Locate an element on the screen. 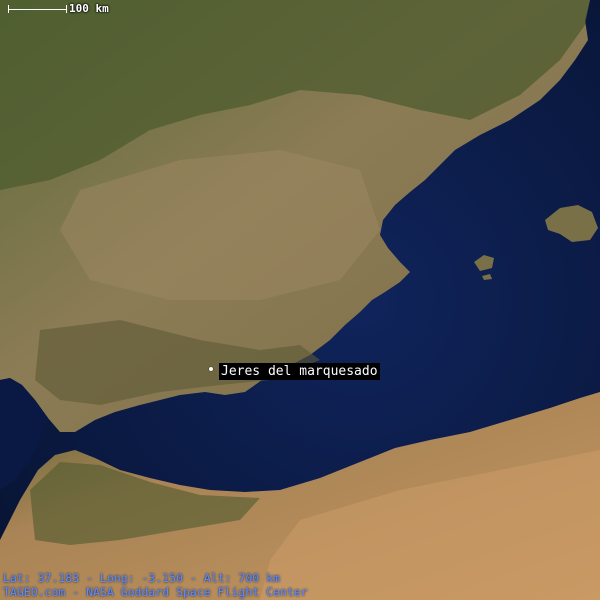 The image size is (600, 600). scale-bar-line is located at coordinates (37, 9).